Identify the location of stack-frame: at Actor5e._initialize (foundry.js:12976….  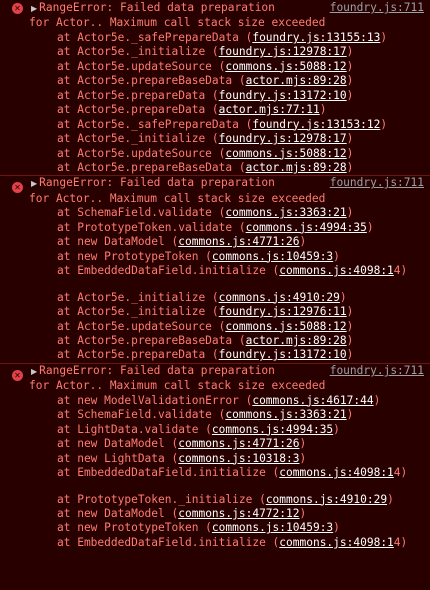
(205, 312).